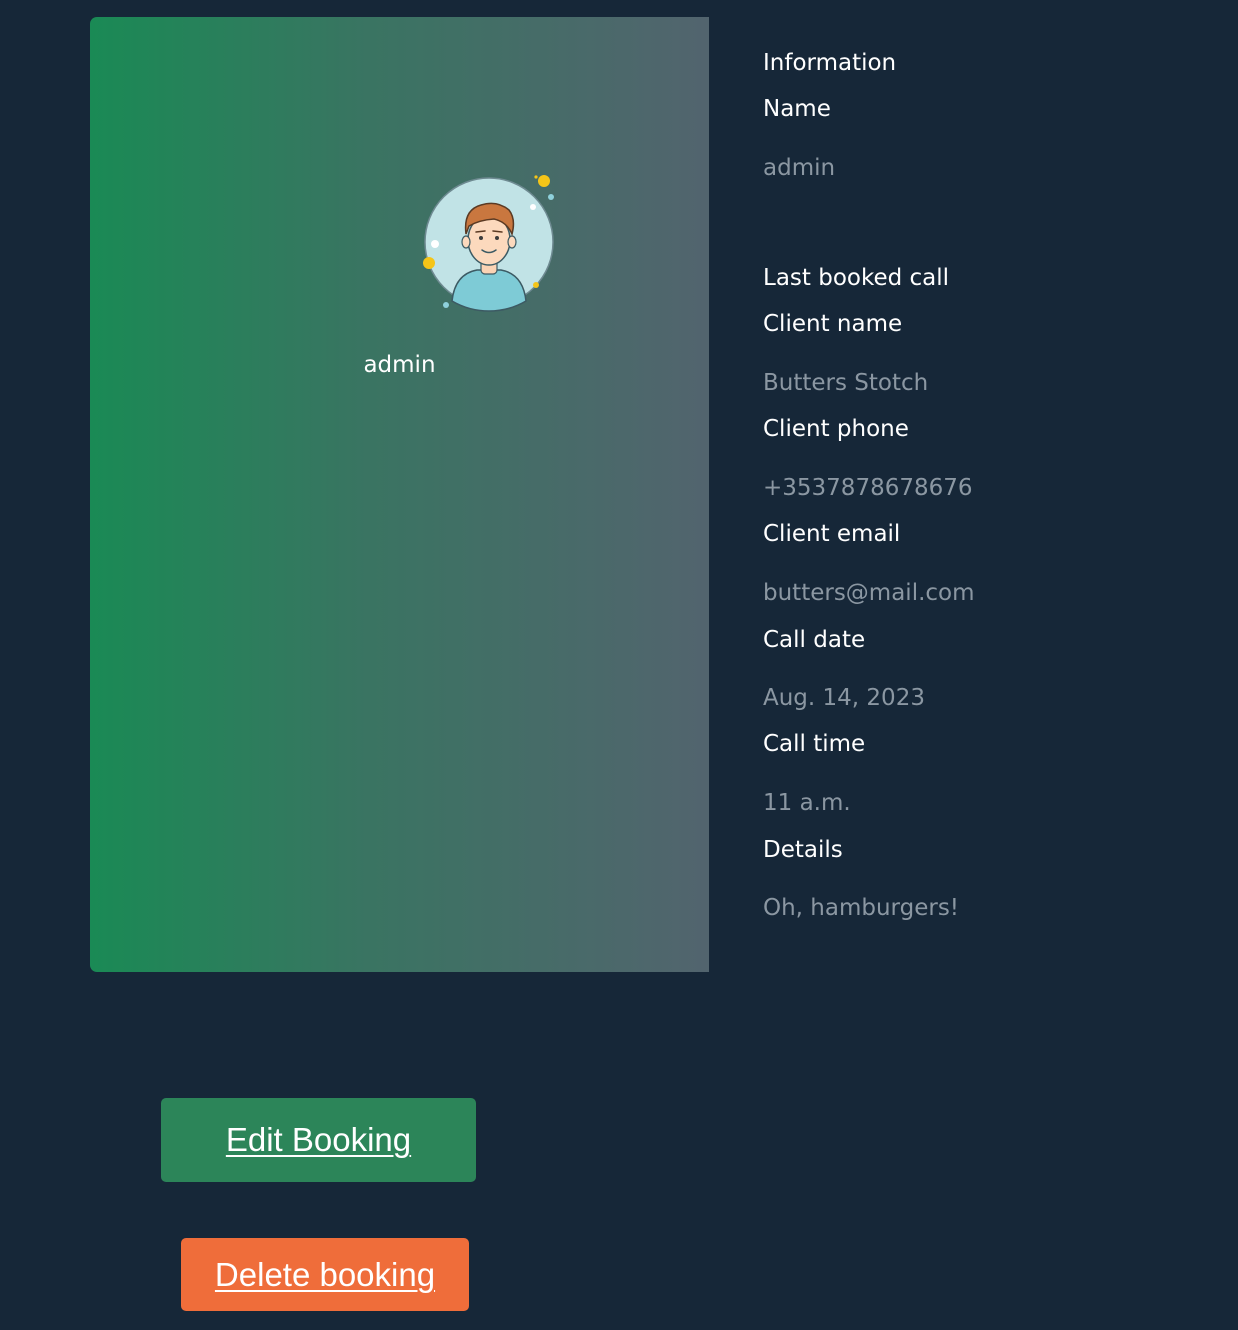 Image resolution: width=1238 pixels, height=1330 pixels. Describe the element at coordinates (807, 803) in the screenshot. I see `call-time-value: 11 a.m.` at that location.